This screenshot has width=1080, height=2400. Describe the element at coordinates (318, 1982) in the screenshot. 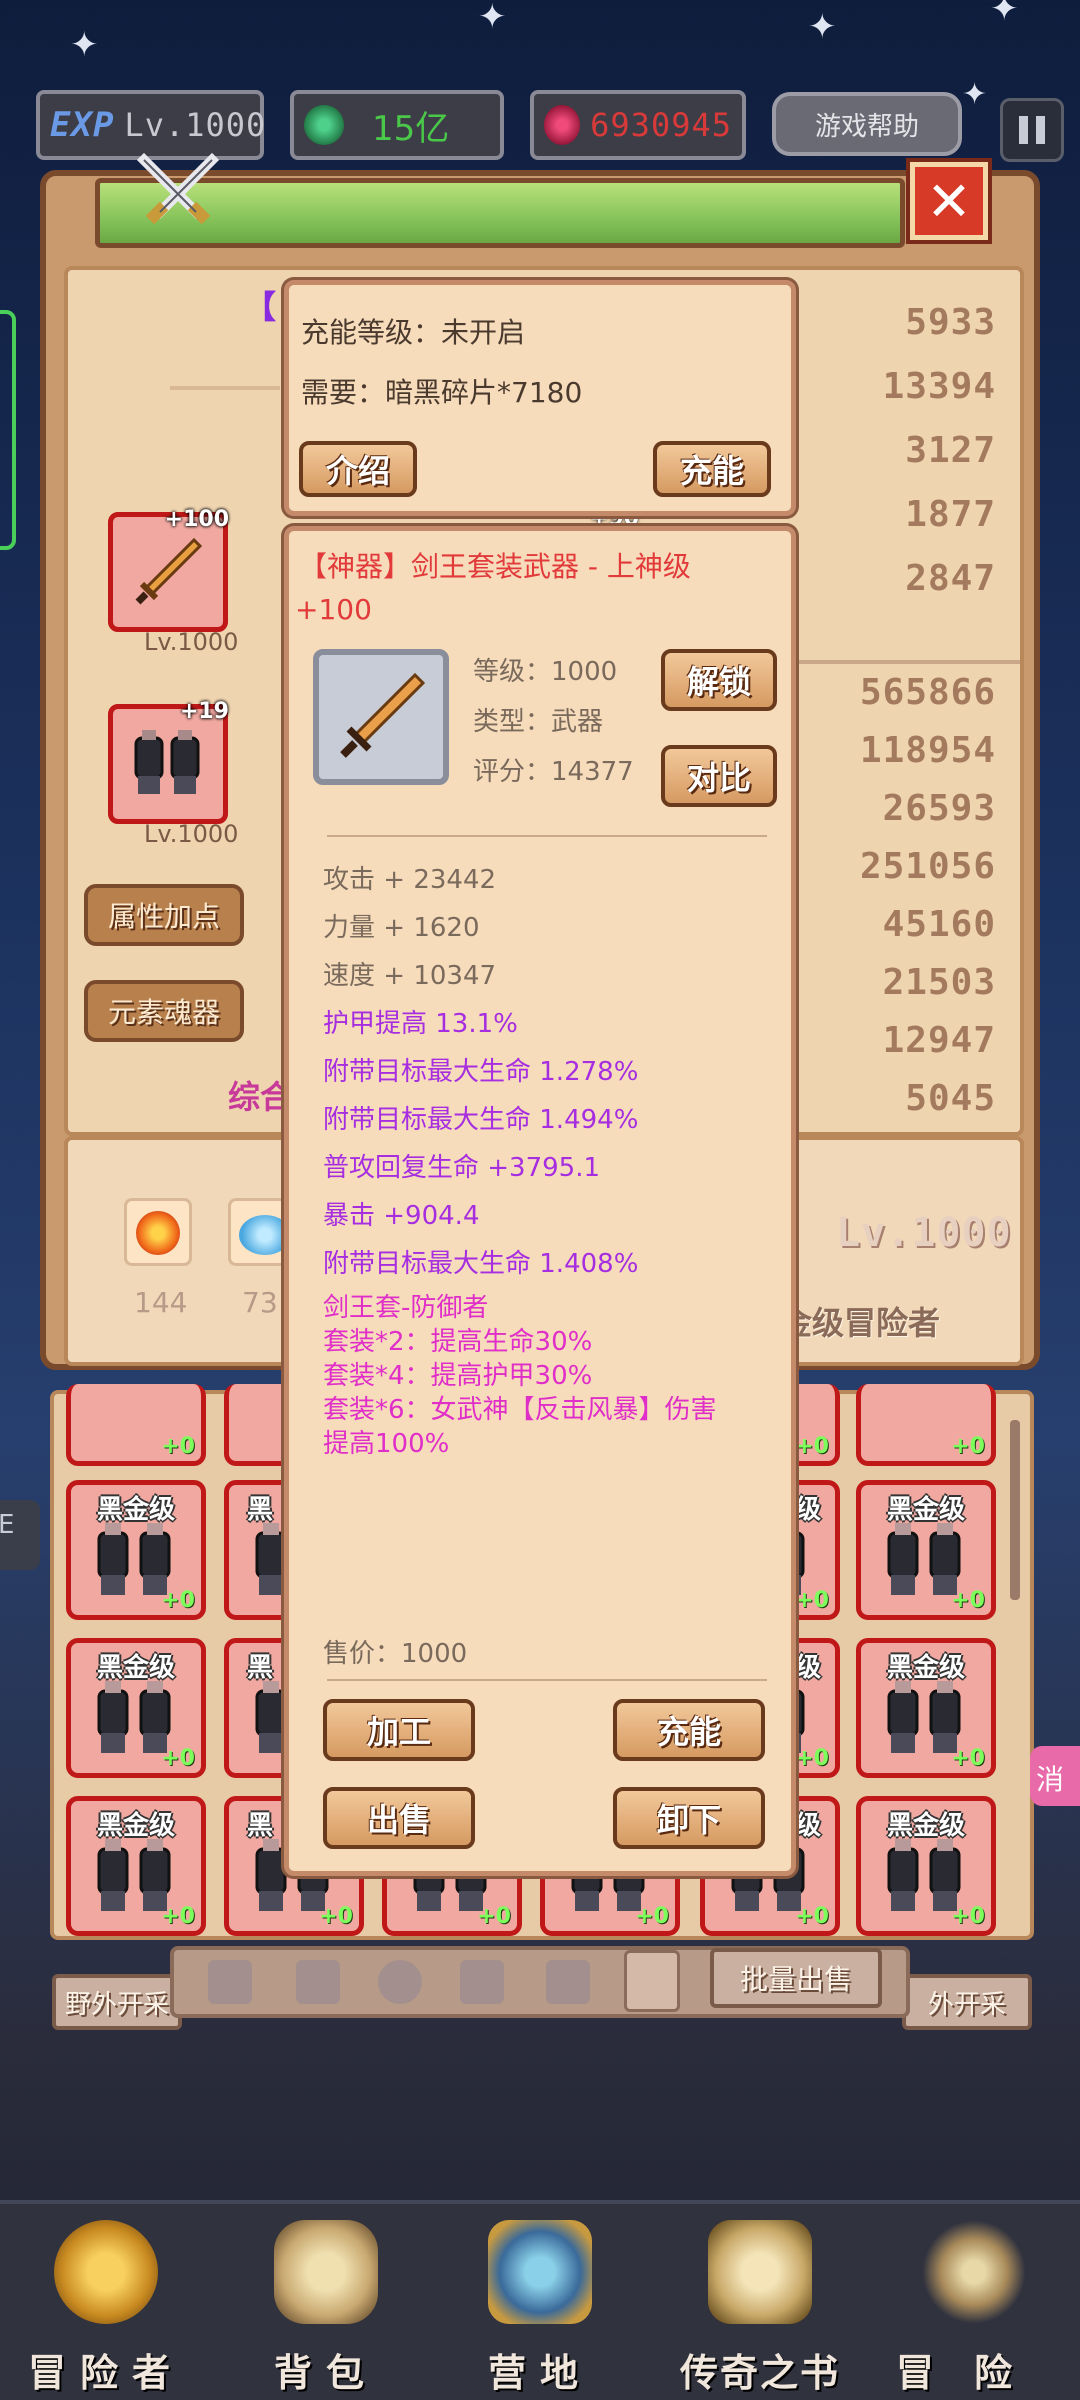

I see `tab-armor` at that location.